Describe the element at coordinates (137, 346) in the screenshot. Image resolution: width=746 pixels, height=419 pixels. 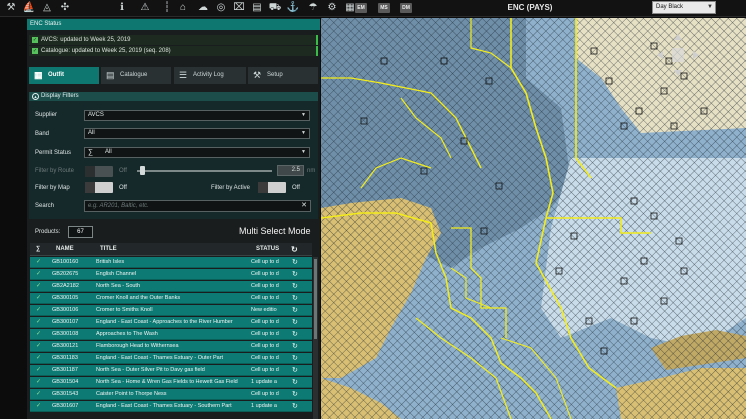
I see `cell-title: Flamborough Head to Withernsea` at that location.